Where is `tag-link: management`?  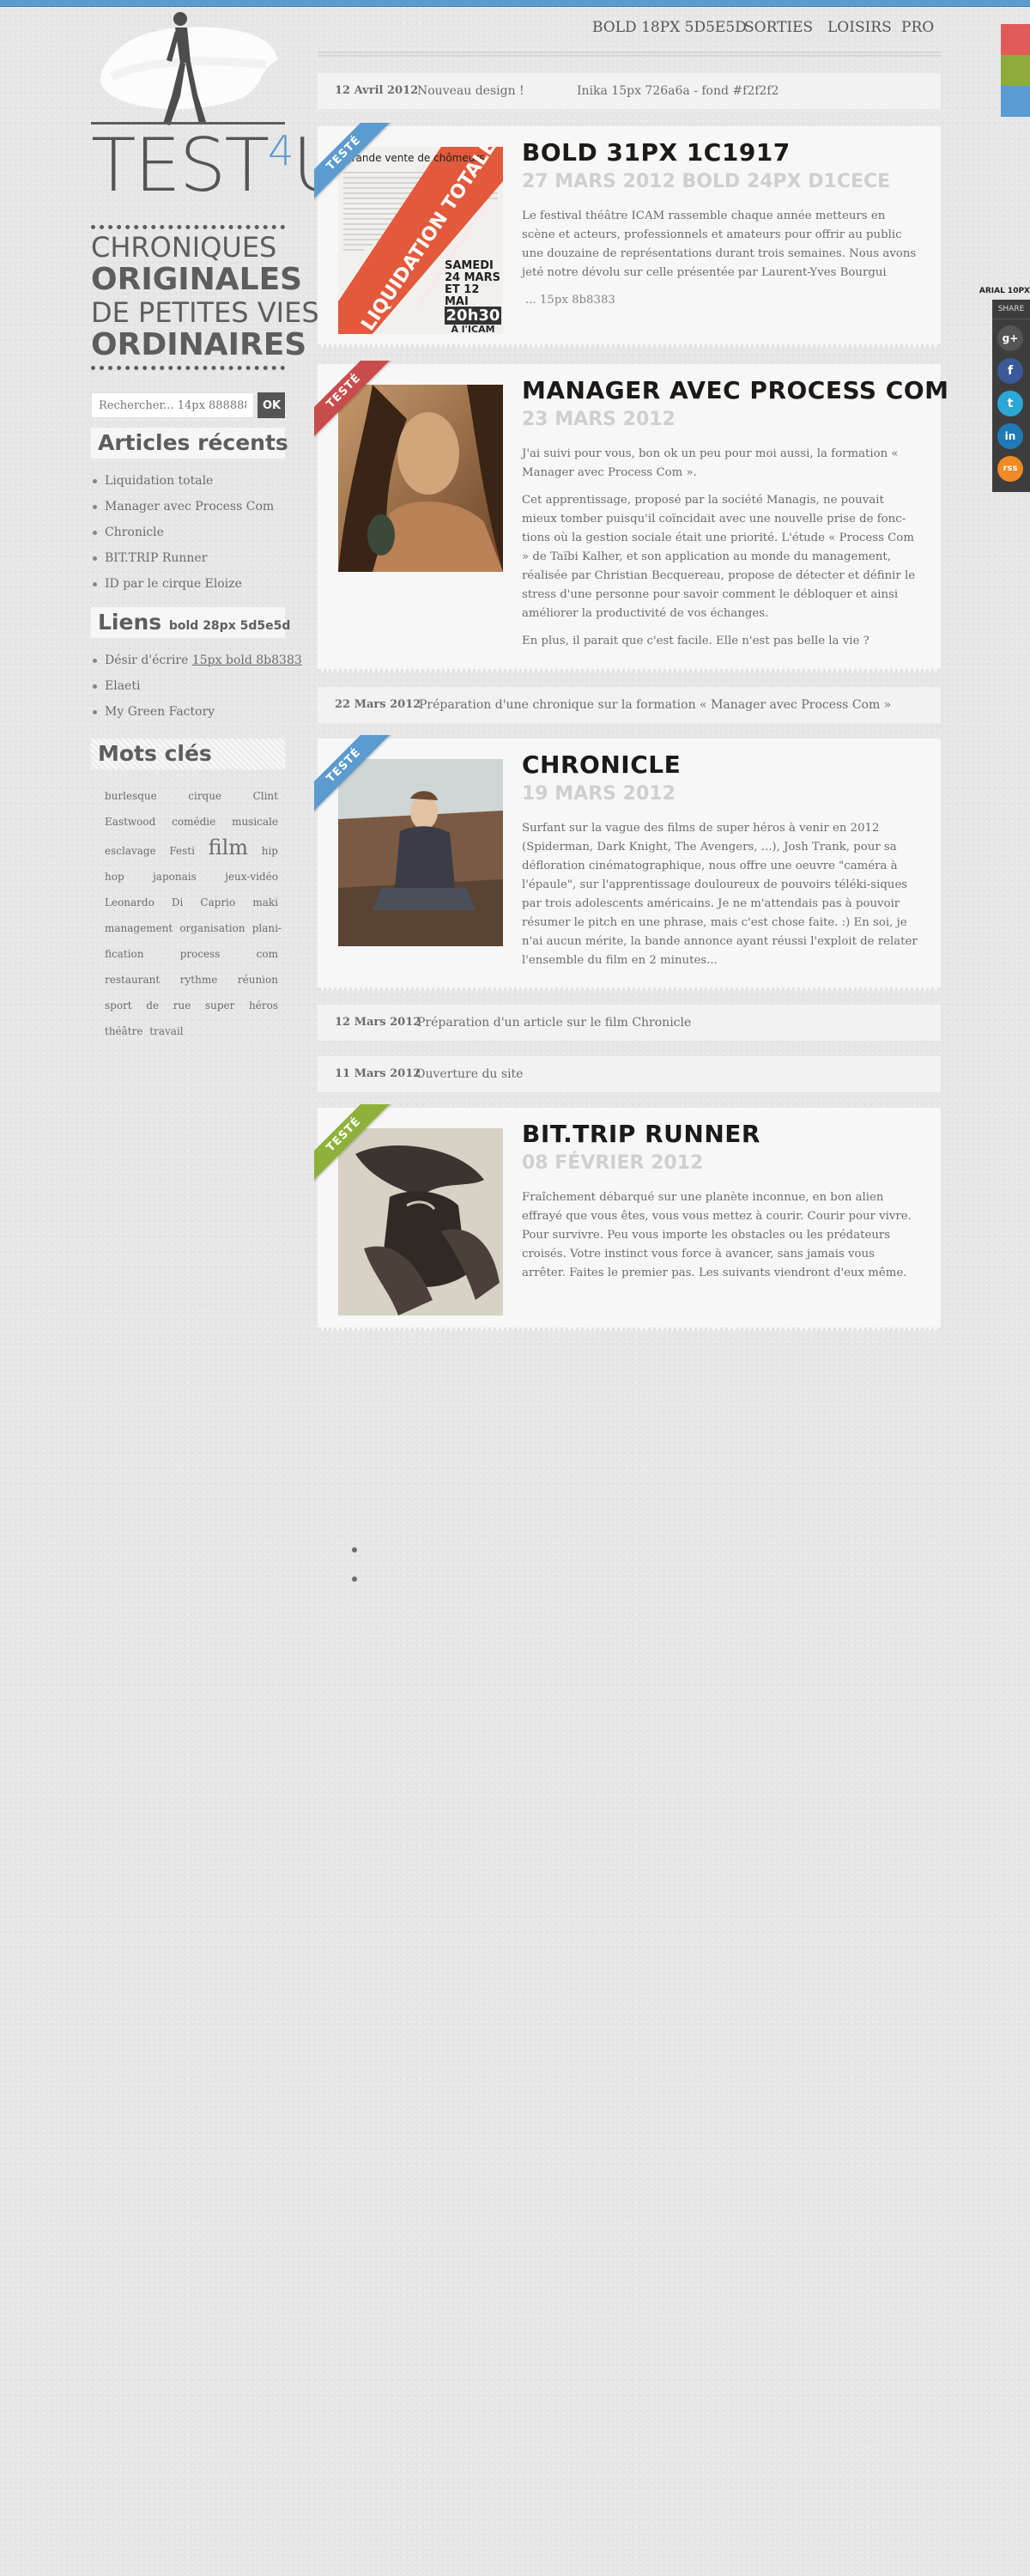 tag-link: management is located at coordinates (139, 928).